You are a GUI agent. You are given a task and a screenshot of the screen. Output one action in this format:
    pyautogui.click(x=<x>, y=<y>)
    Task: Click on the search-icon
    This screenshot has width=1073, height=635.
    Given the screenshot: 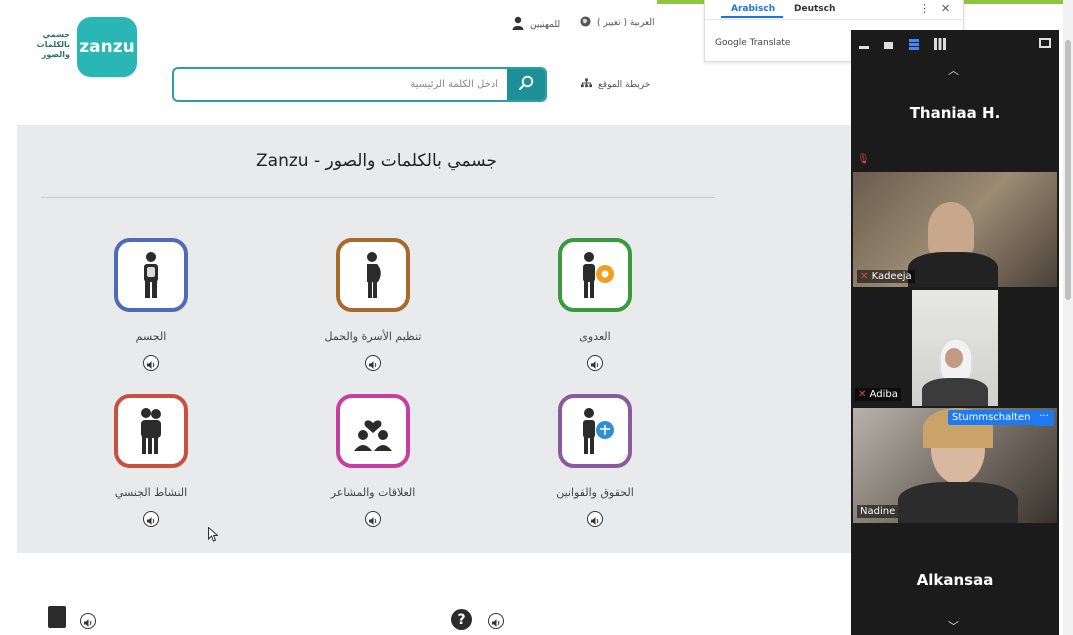 What is the action you would take?
    pyautogui.click(x=526, y=85)
    